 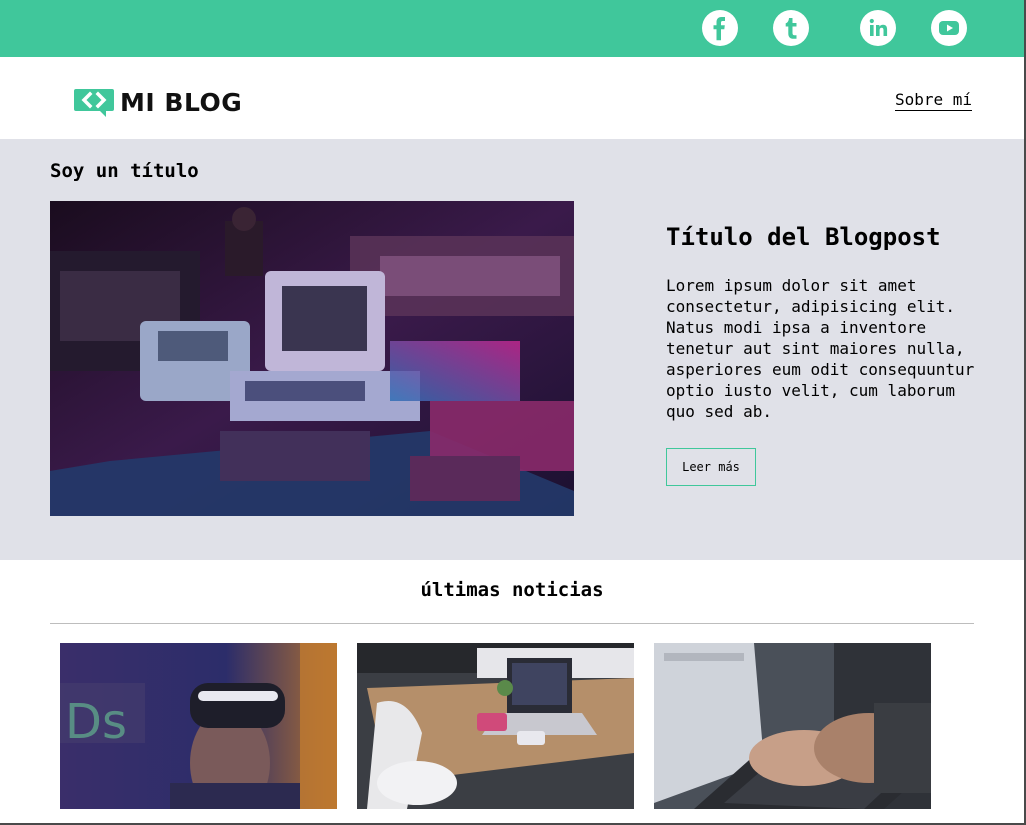 What do you see at coordinates (94, 103) in the screenshot?
I see `logo-icon` at bounding box center [94, 103].